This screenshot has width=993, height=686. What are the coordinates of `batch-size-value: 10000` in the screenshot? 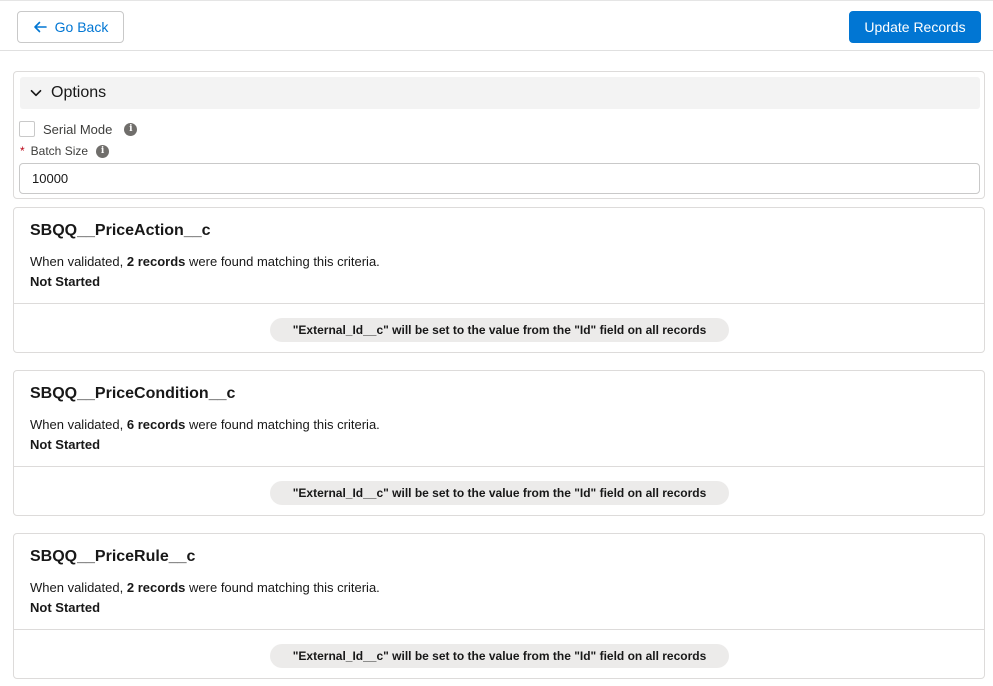 It's located at (50, 178).